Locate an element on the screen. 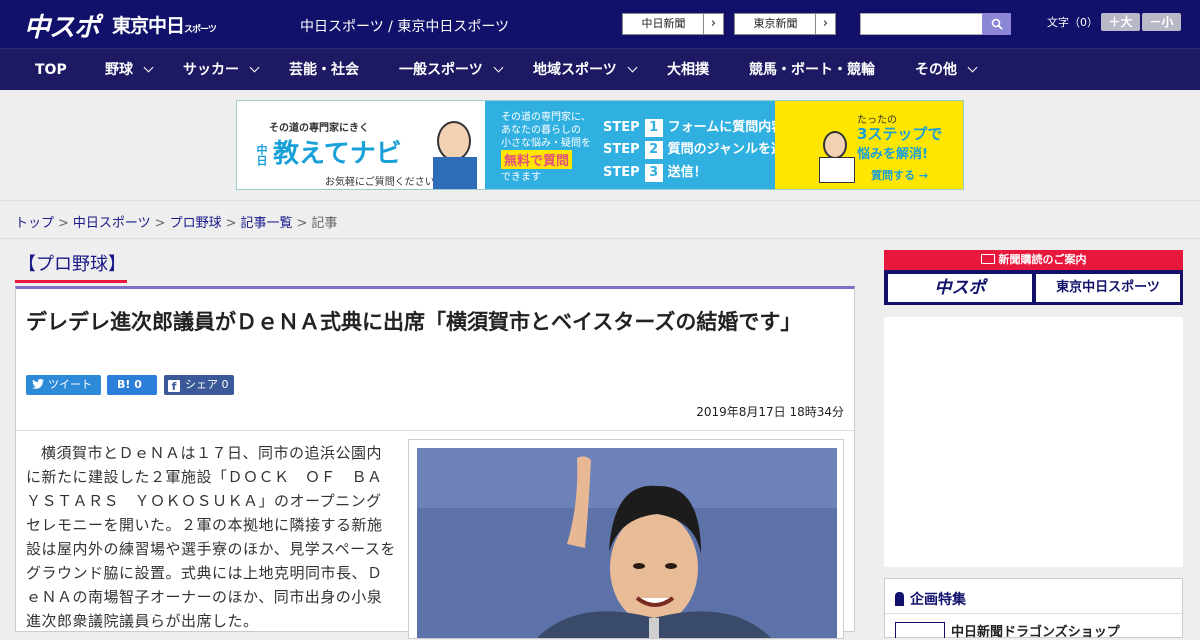  banner-brand: 中日 教えてナビ is located at coordinates (335, 151).